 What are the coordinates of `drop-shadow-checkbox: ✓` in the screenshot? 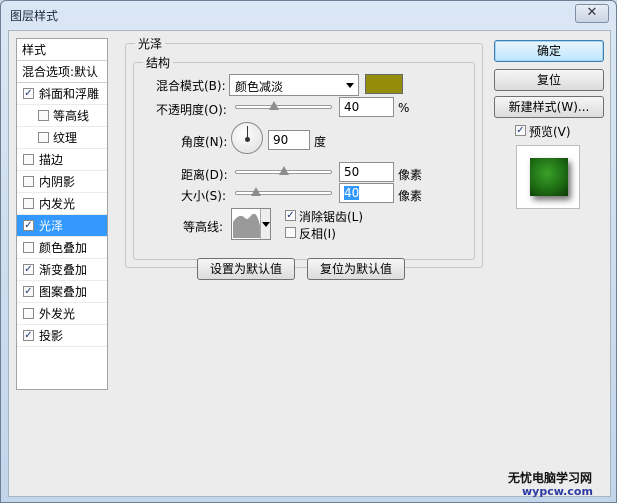 It's located at (28, 335).